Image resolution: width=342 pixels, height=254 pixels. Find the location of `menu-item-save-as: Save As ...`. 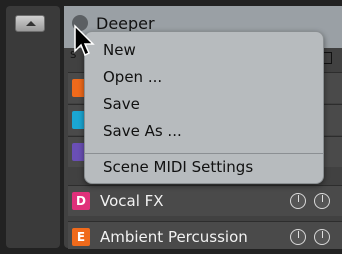

menu-item-save-as: Save As ... is located at coordinates (142, 131).